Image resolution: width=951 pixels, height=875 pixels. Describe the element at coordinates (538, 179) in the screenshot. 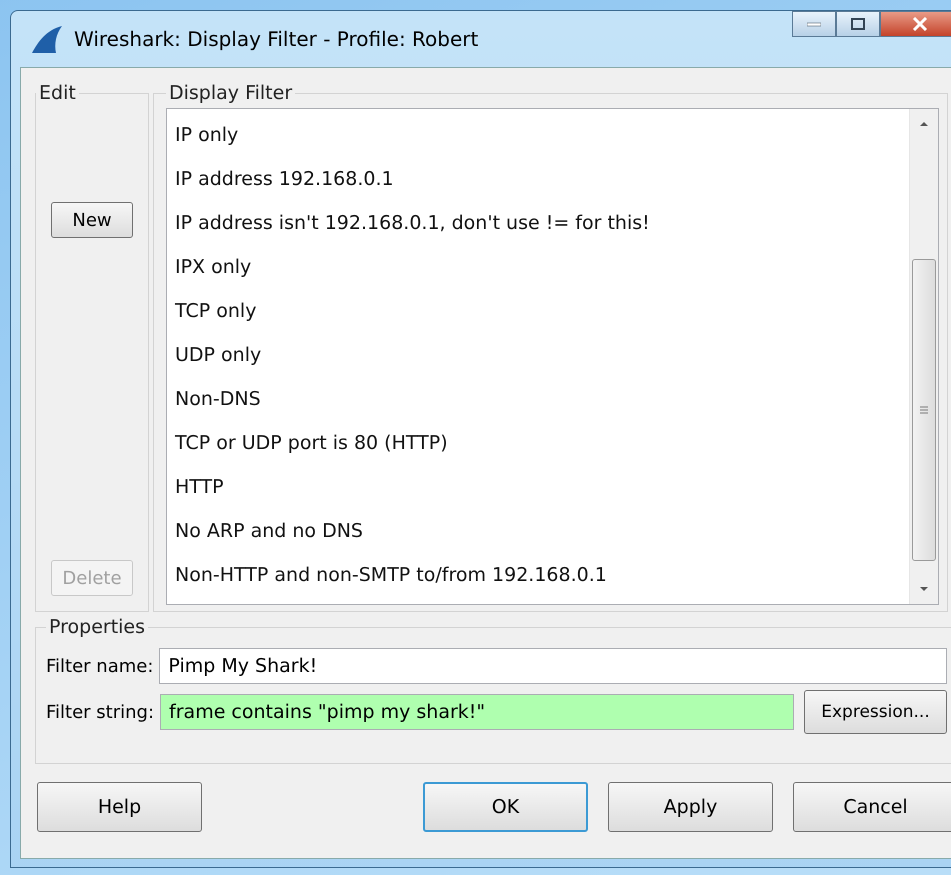

I see `filter-list-item: IP address 192.168.0.1` at that location.